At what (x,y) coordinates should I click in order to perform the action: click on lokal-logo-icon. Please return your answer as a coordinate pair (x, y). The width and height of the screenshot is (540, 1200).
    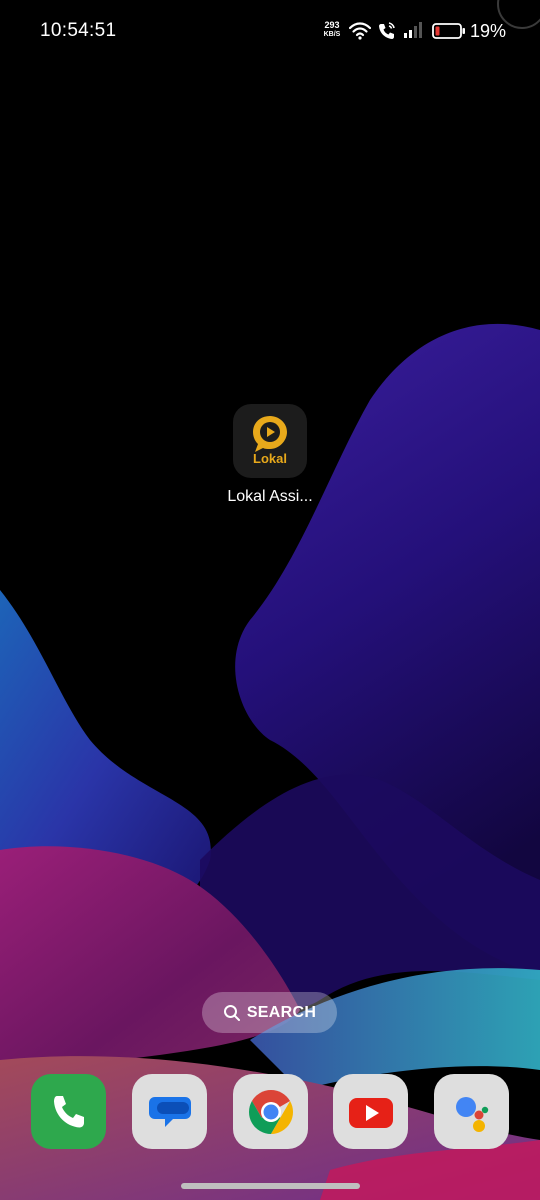
    Looking at the image, I should click on (270, 434).